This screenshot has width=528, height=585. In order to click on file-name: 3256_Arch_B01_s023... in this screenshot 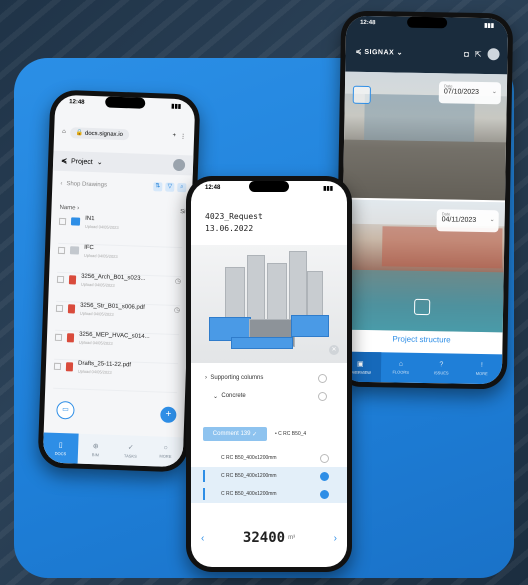, I will do `click(113, 277)`.